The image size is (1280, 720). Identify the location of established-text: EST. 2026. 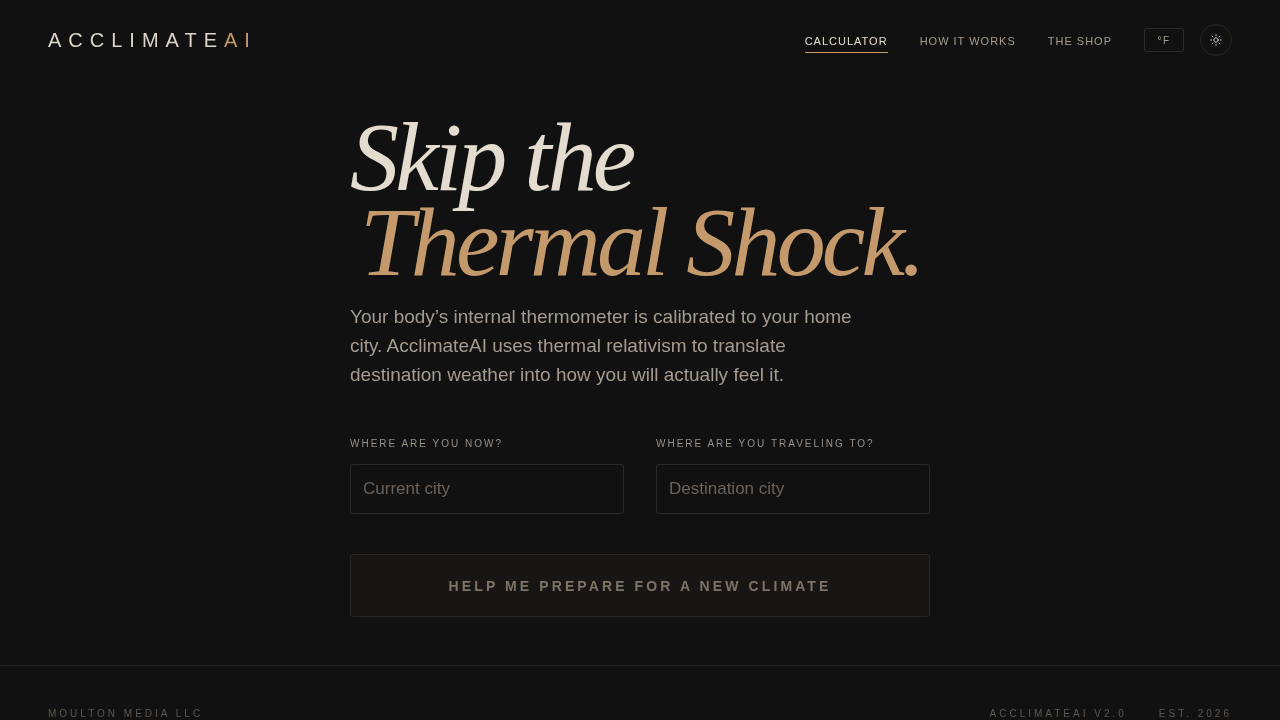
(1195, 713).